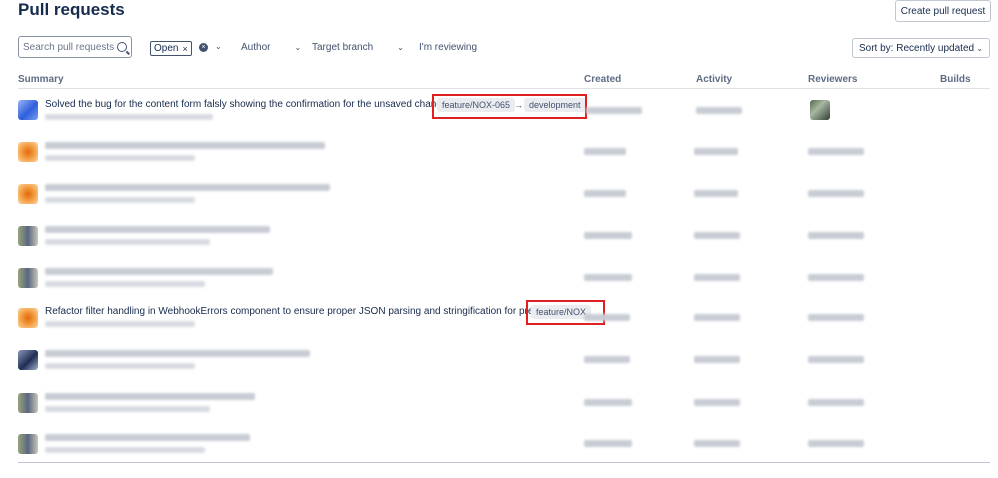 This screenshot has width=998, height=478. Describe the element at coordinates (504, 462) in the screenshot. I see `table-bottom-divider` at that location.